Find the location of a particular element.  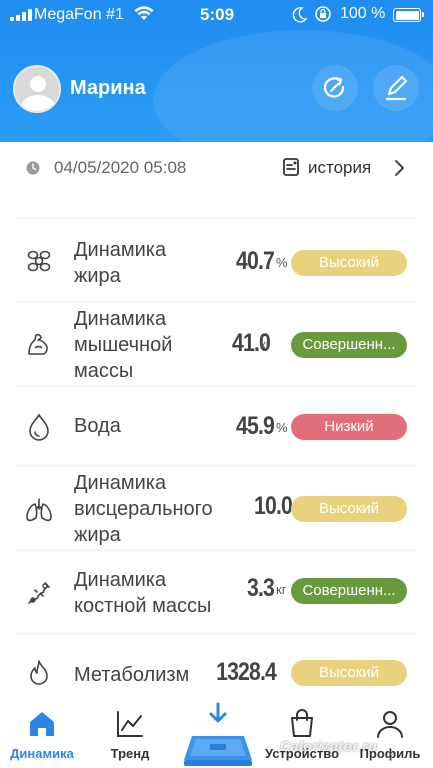

measurement-date-bar: 04/05/2020 05:08 история is located at coordinates (216, 168).